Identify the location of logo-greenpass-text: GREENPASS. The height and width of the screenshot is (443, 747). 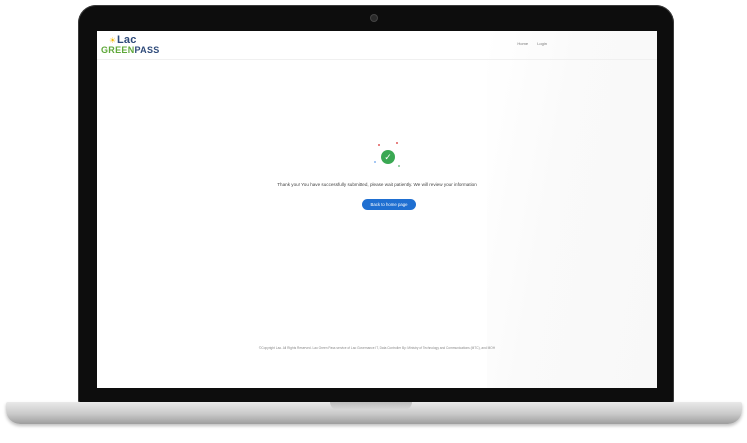
(130, 50).